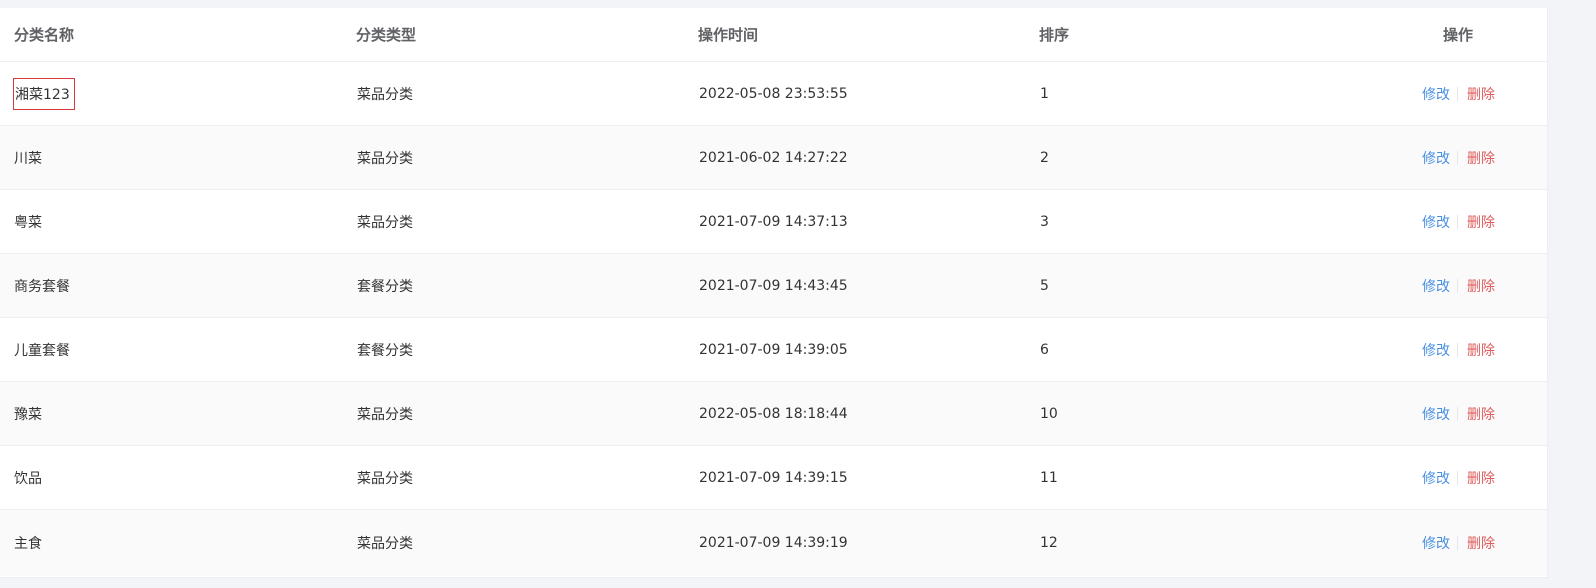 The height and width of the screenshot is (588, 1596). Describe the element at coordinates (44, 93) in the screenshot. I see `category-name-cell: 湘菜123` at that location.